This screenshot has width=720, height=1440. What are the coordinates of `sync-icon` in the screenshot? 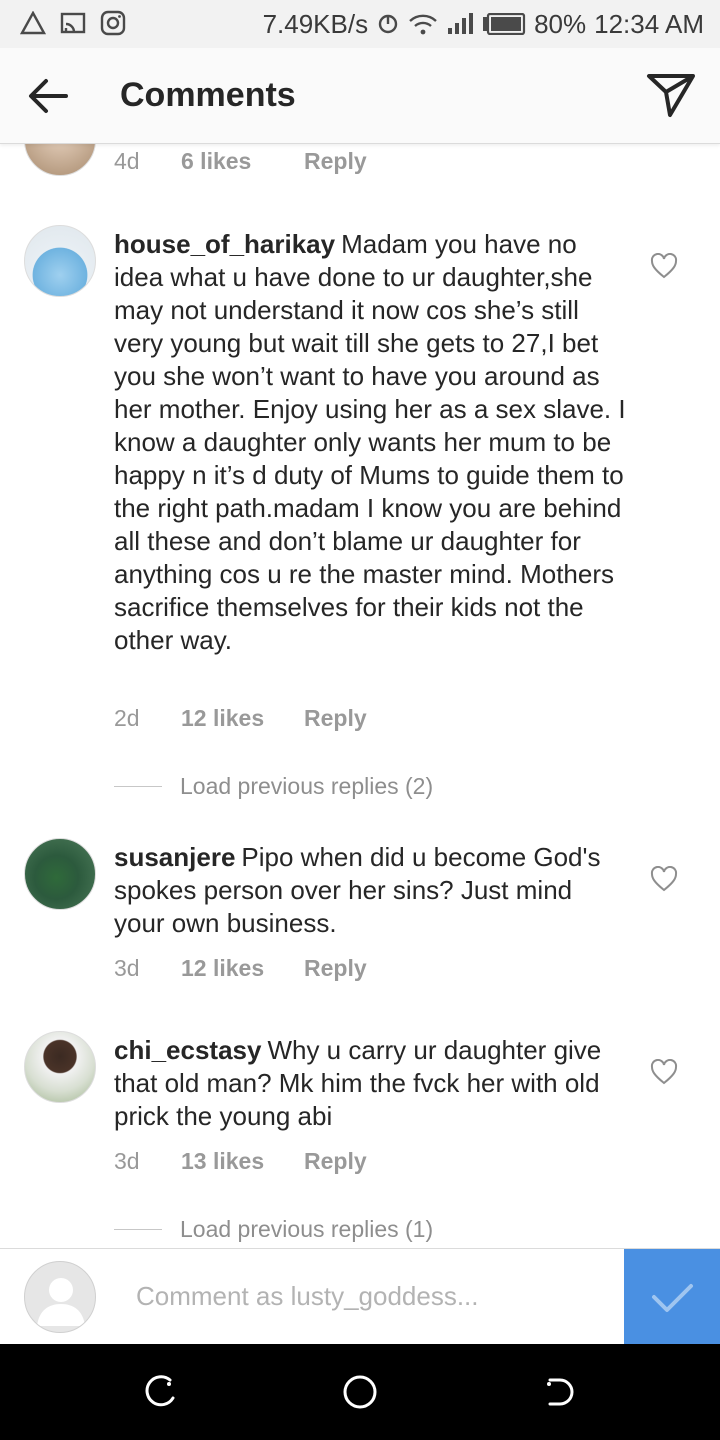 It's located at (388, 24).